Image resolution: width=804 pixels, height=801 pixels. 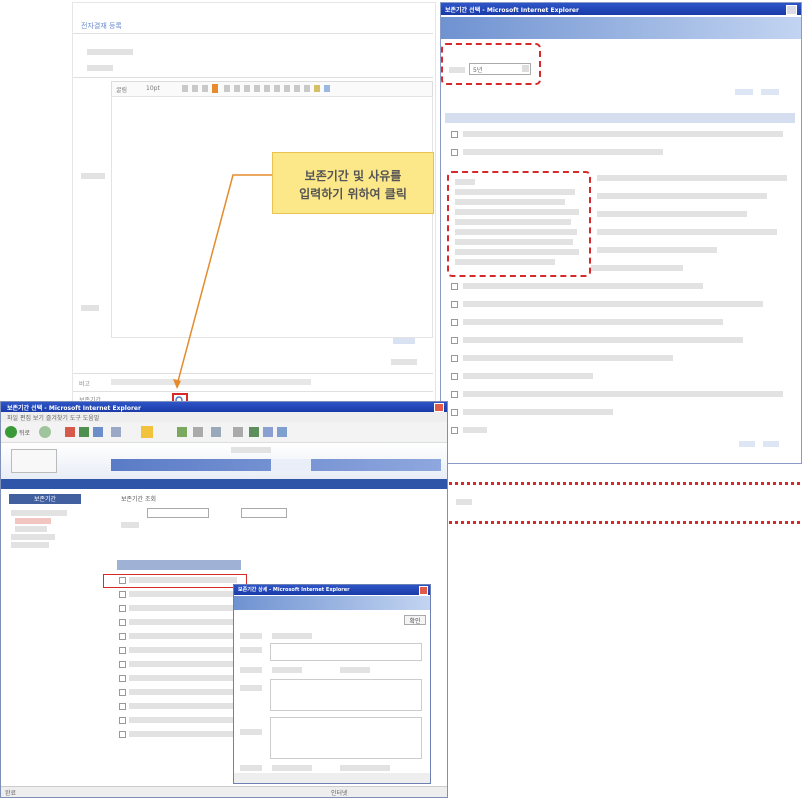 I want to click on chevron-down-icon, so click(x=525, y=68).